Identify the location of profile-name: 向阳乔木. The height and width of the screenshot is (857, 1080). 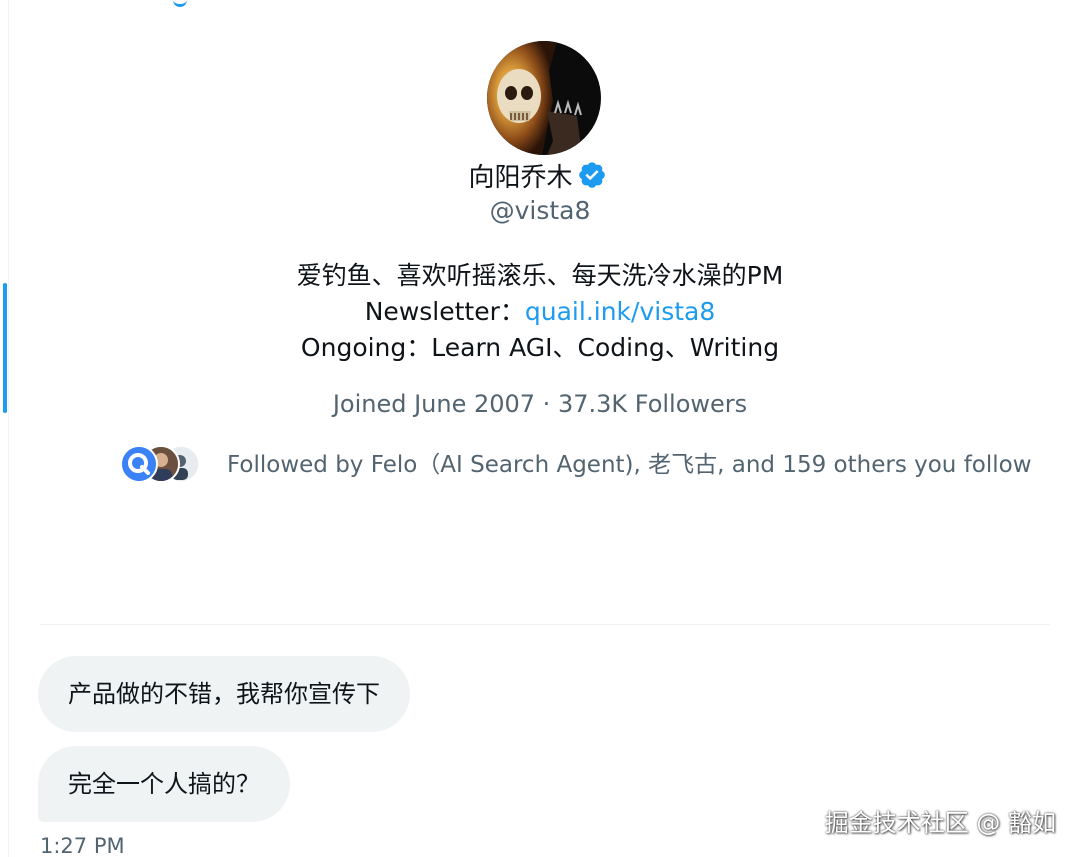
(520, 175).